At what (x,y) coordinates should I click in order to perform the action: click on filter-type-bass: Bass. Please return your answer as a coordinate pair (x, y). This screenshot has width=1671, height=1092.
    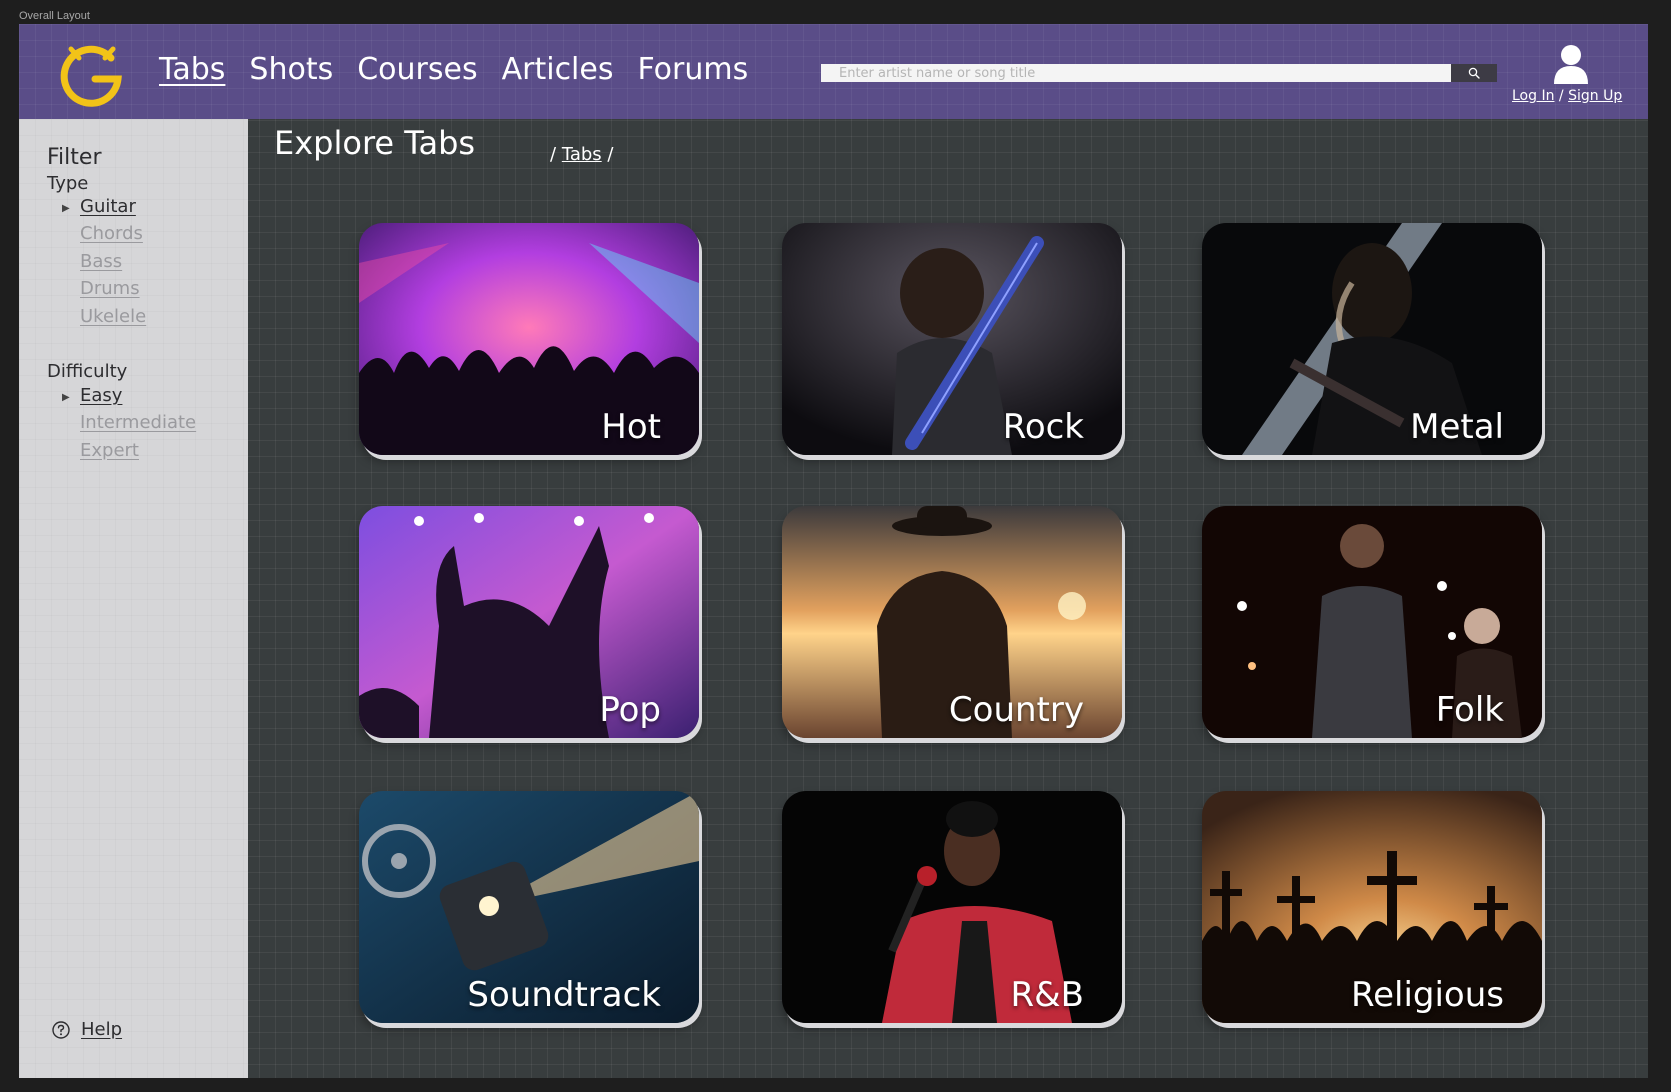
    Looking at the image, I should click on (101, 261).